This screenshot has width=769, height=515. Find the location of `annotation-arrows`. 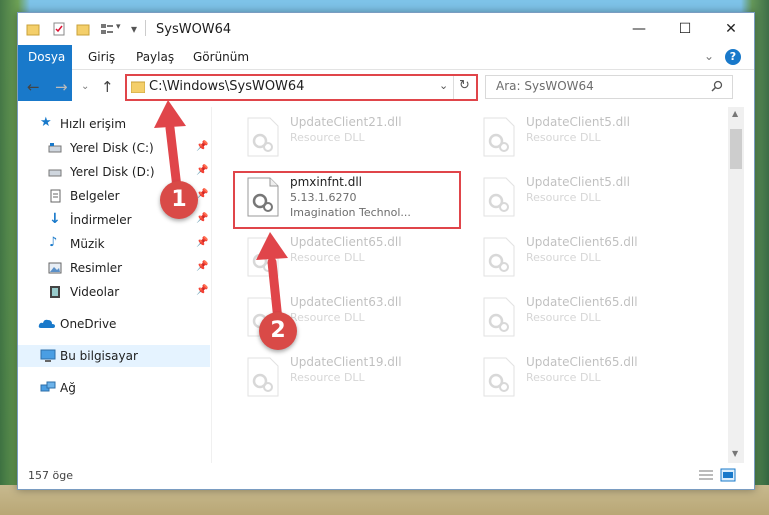

annotation-arrows is located at coordinates (221, 212).